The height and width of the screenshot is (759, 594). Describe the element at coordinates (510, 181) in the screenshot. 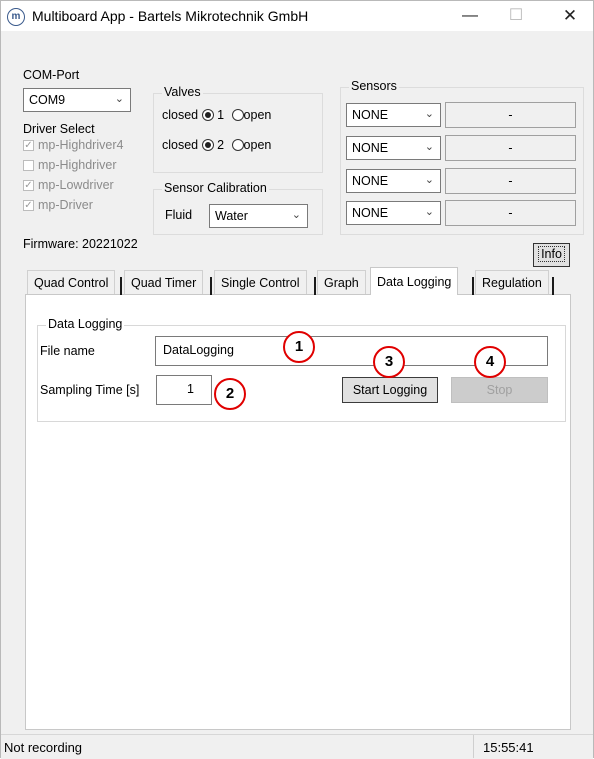

I see `sensor-3-value: -` at that location.